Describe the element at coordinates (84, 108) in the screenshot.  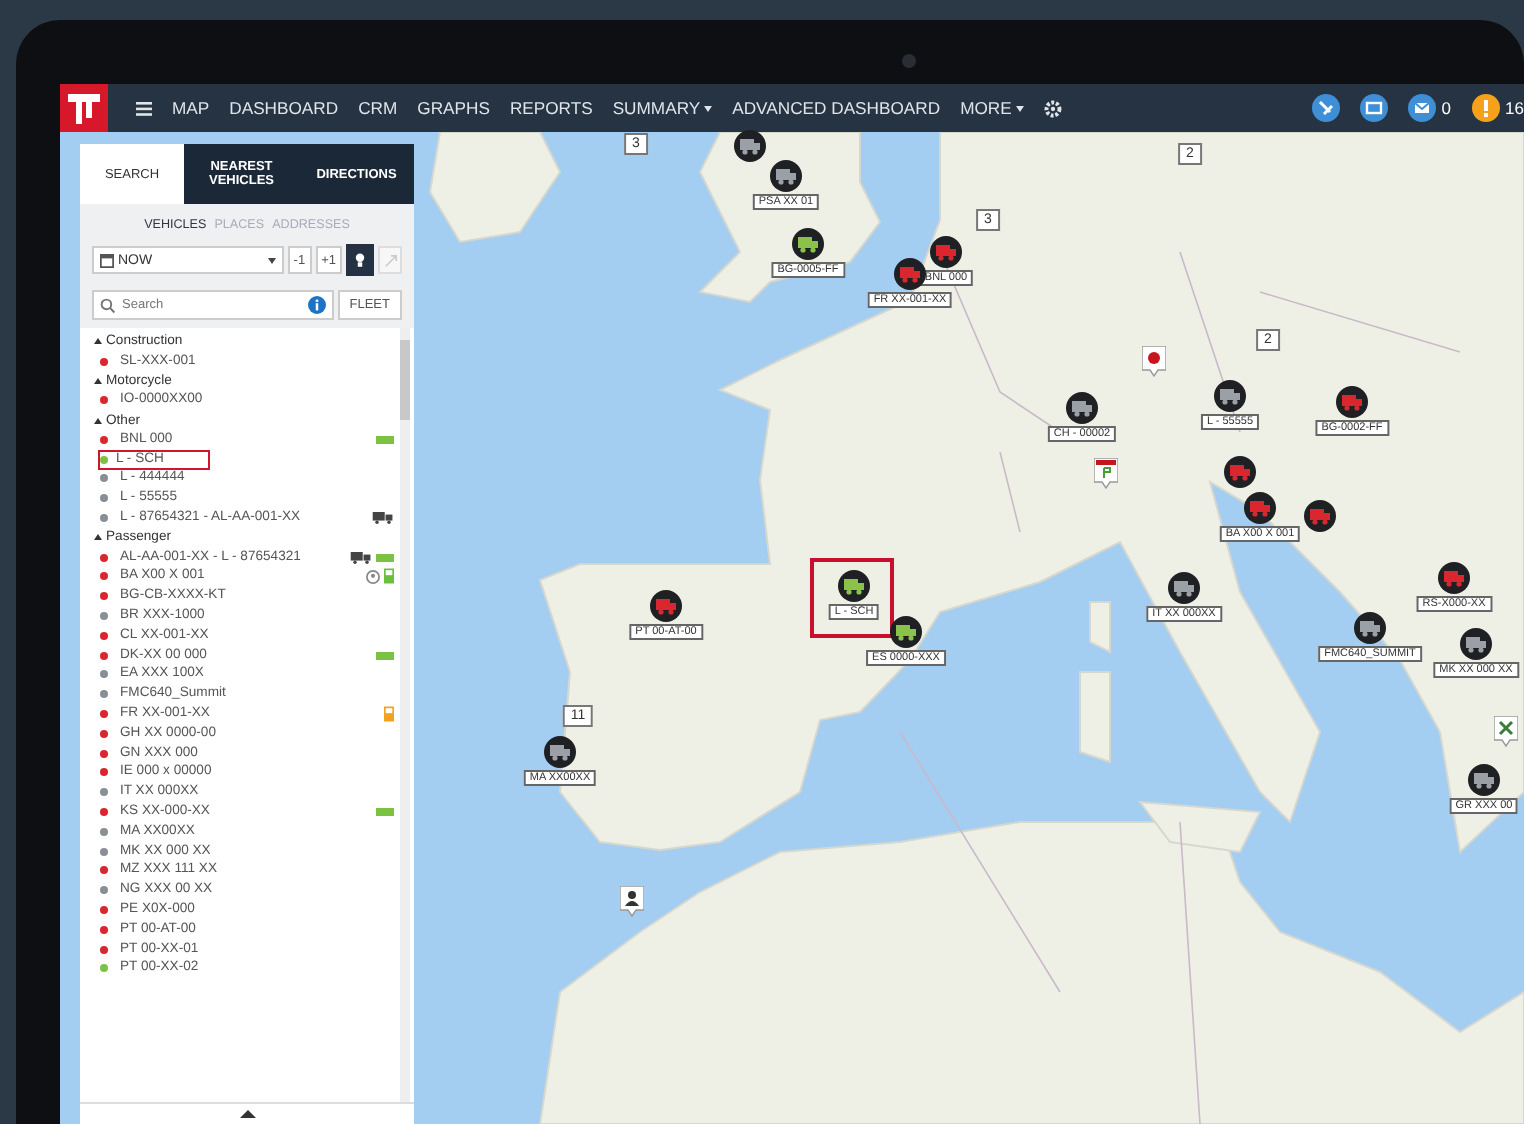
I see `logo-icon` at that location.